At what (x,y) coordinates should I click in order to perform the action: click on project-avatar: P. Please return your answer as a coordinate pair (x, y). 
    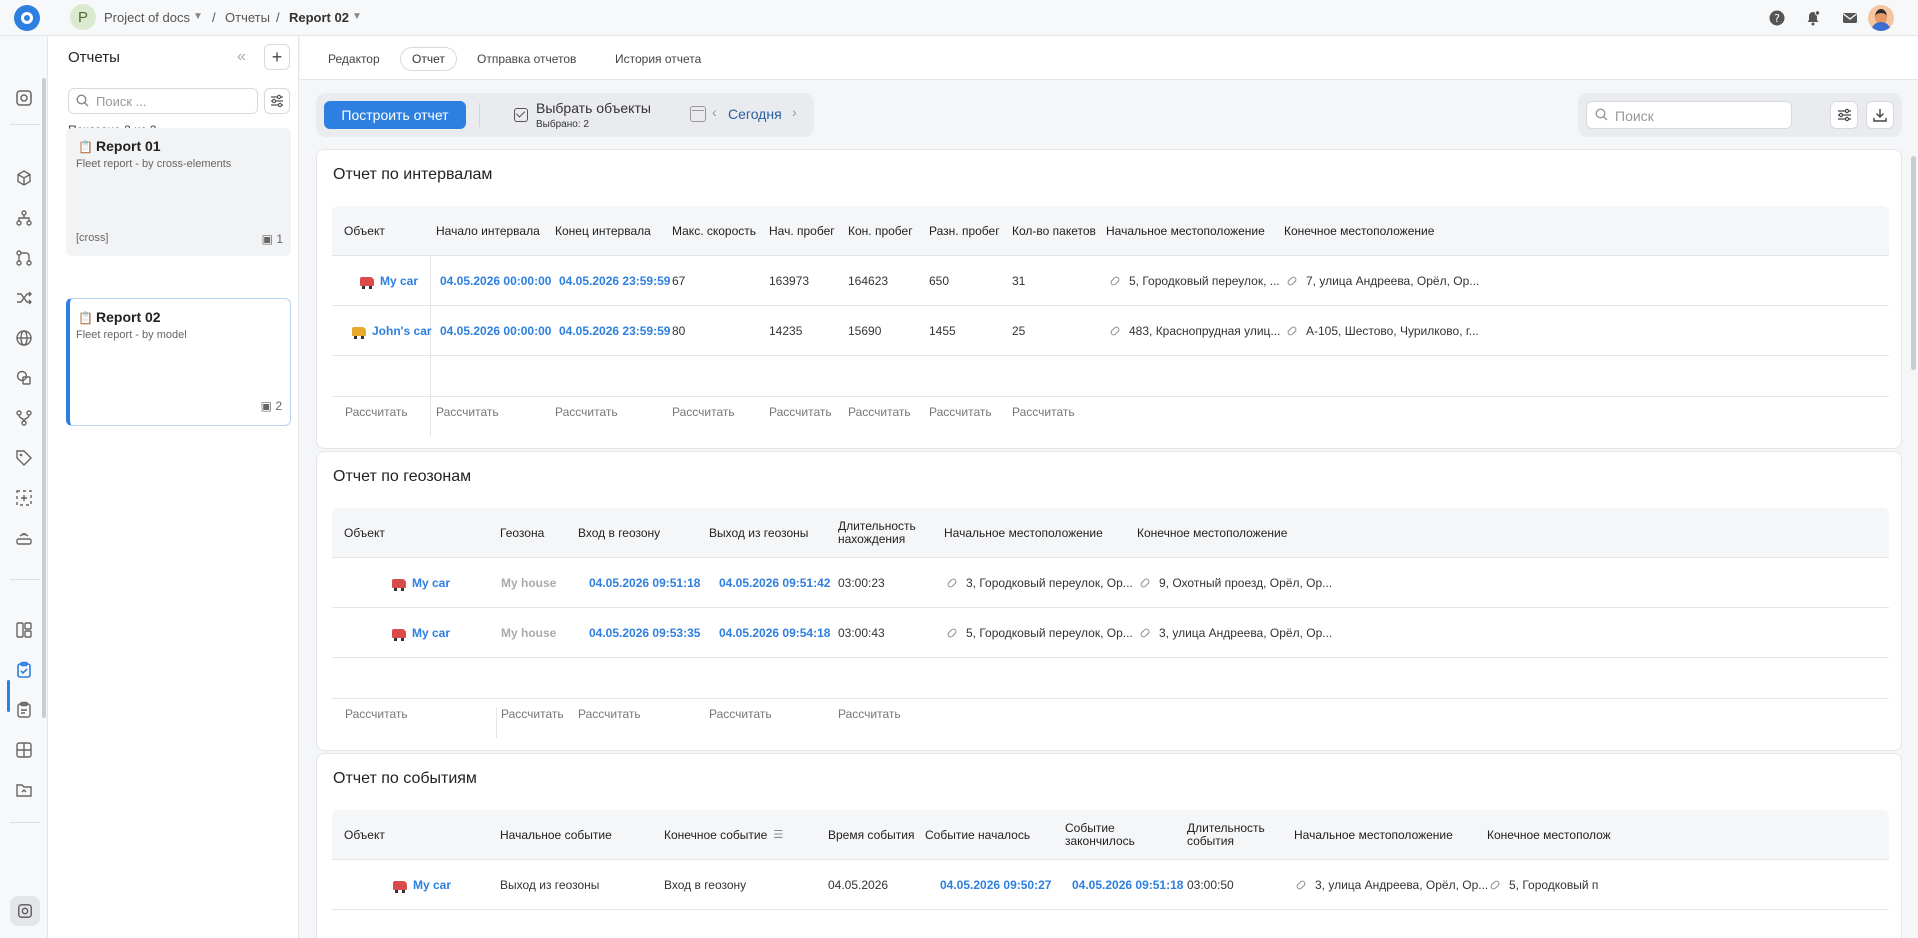
    Looking at the image, I should click on (83, 17).